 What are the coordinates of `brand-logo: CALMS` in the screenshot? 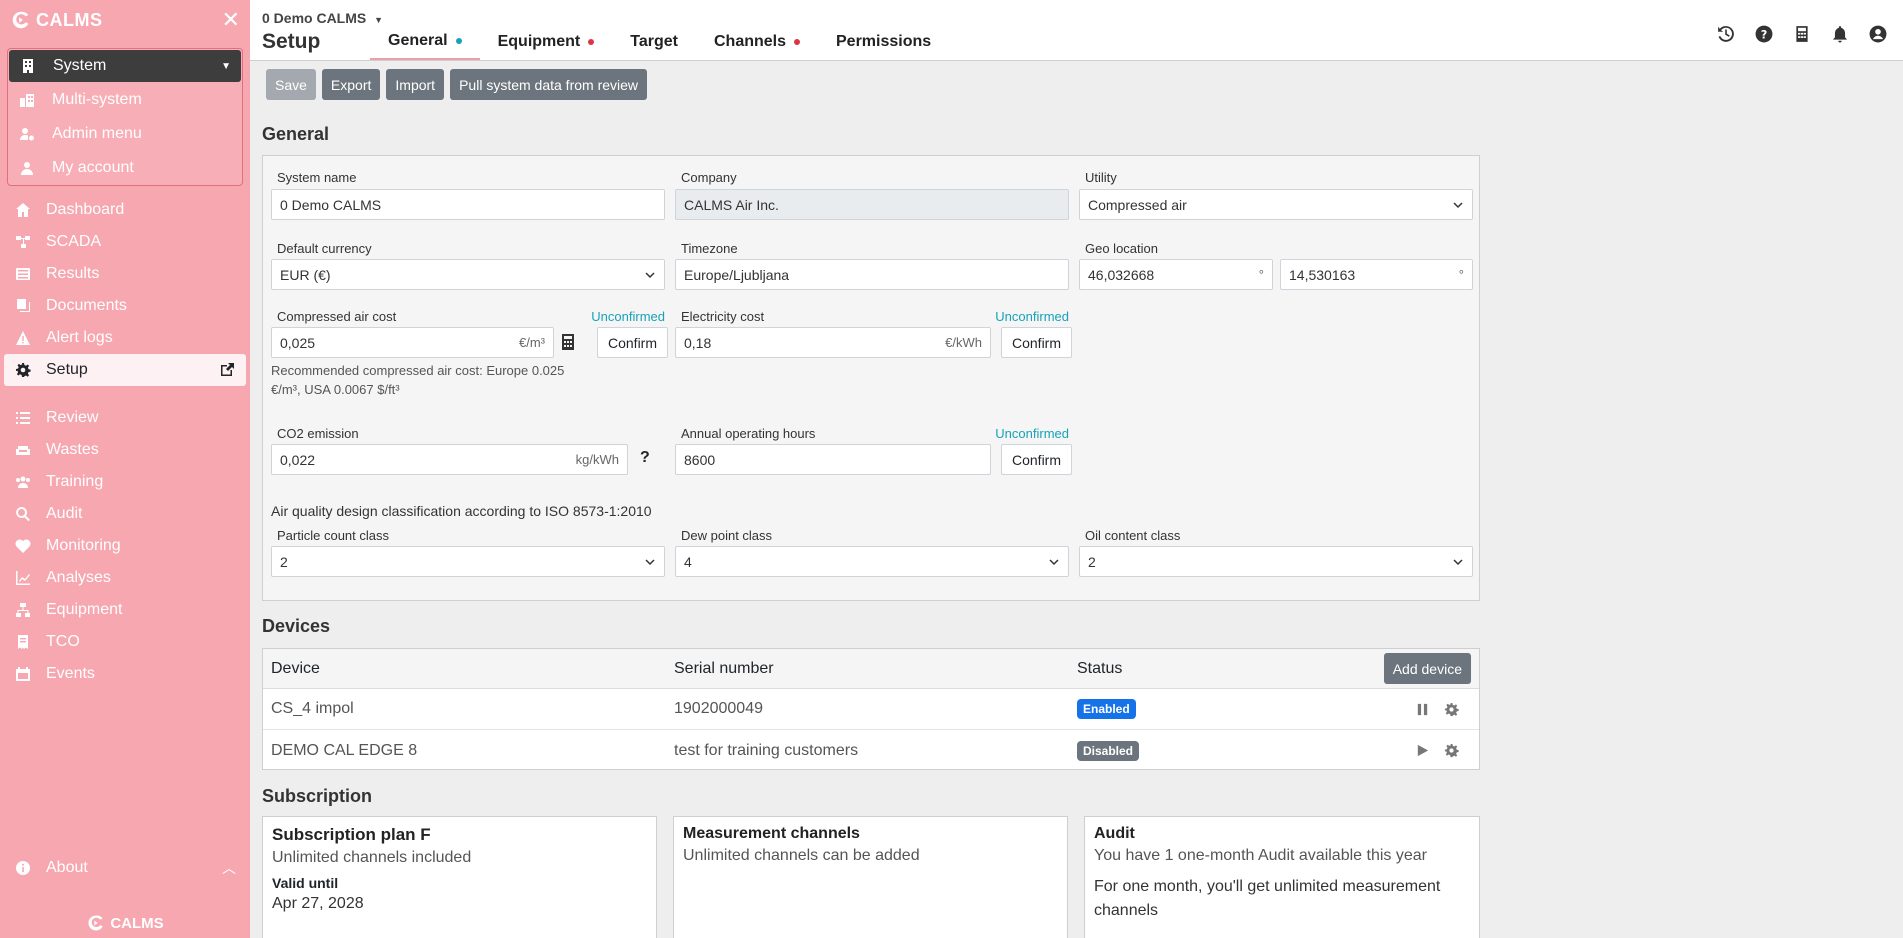 It's located at (56, 20).